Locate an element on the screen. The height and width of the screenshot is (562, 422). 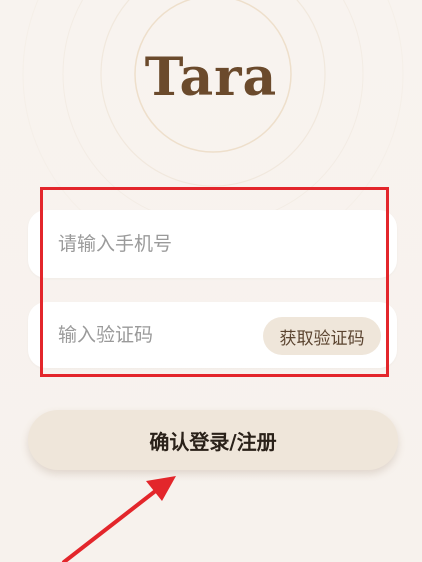
app-logo: Tara is located at coordinates (211, 77).